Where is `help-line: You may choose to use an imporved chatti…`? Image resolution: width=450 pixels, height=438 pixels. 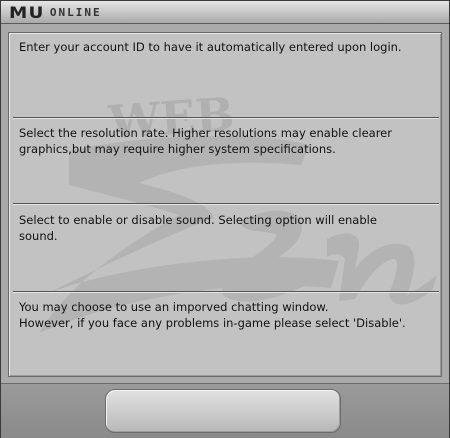
help-line: You may choose to use an imporved chatti… is located at coordinates (174, 307).